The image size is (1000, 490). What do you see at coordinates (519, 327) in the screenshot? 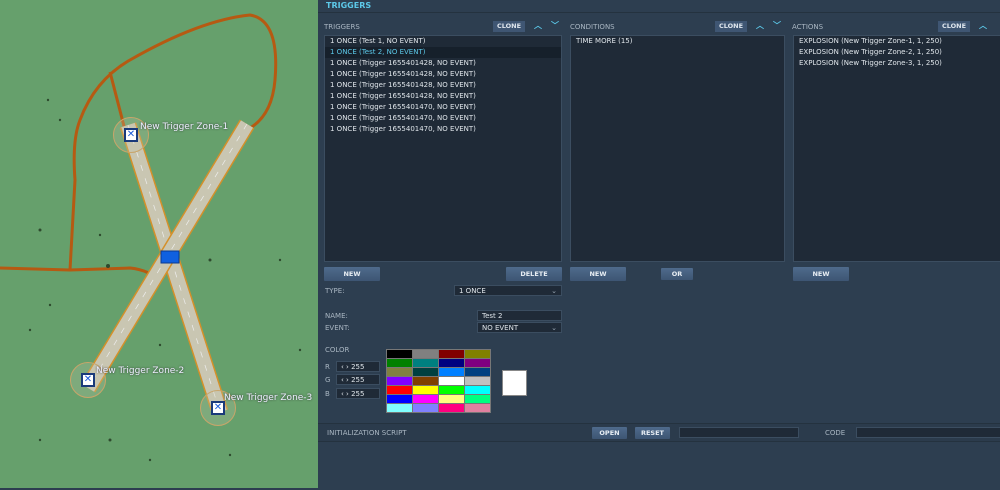
I see `event-select: NO EVENT ⌄` at bounding box center [519, 327].